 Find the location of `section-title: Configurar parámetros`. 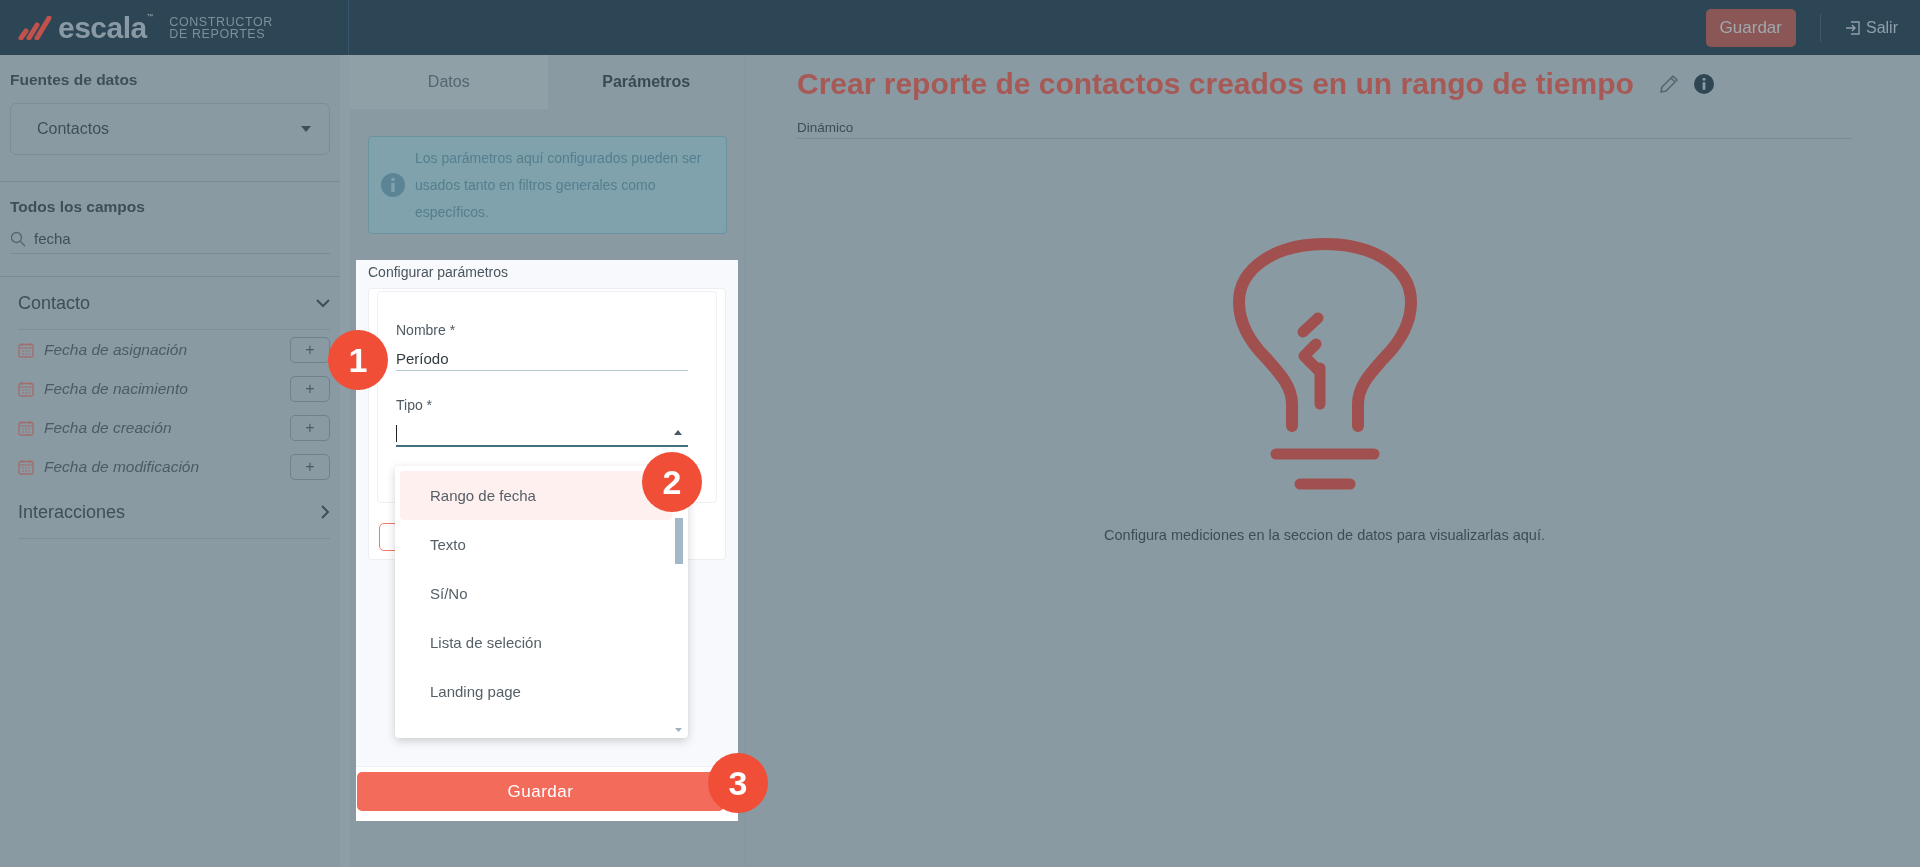

section-title: Configurar parámetros is located at coordinates (438, 272).